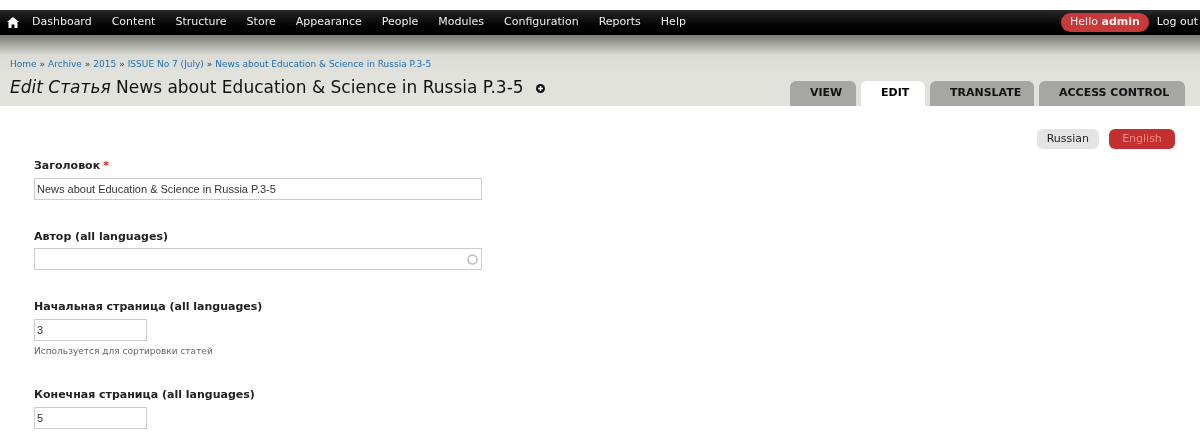 This screenshot has width=1200, height=443. What do you see at coordinates (1174, 22) in the screenshot?
I see `logout-link: Log out` at bounding box center [1174, 22].